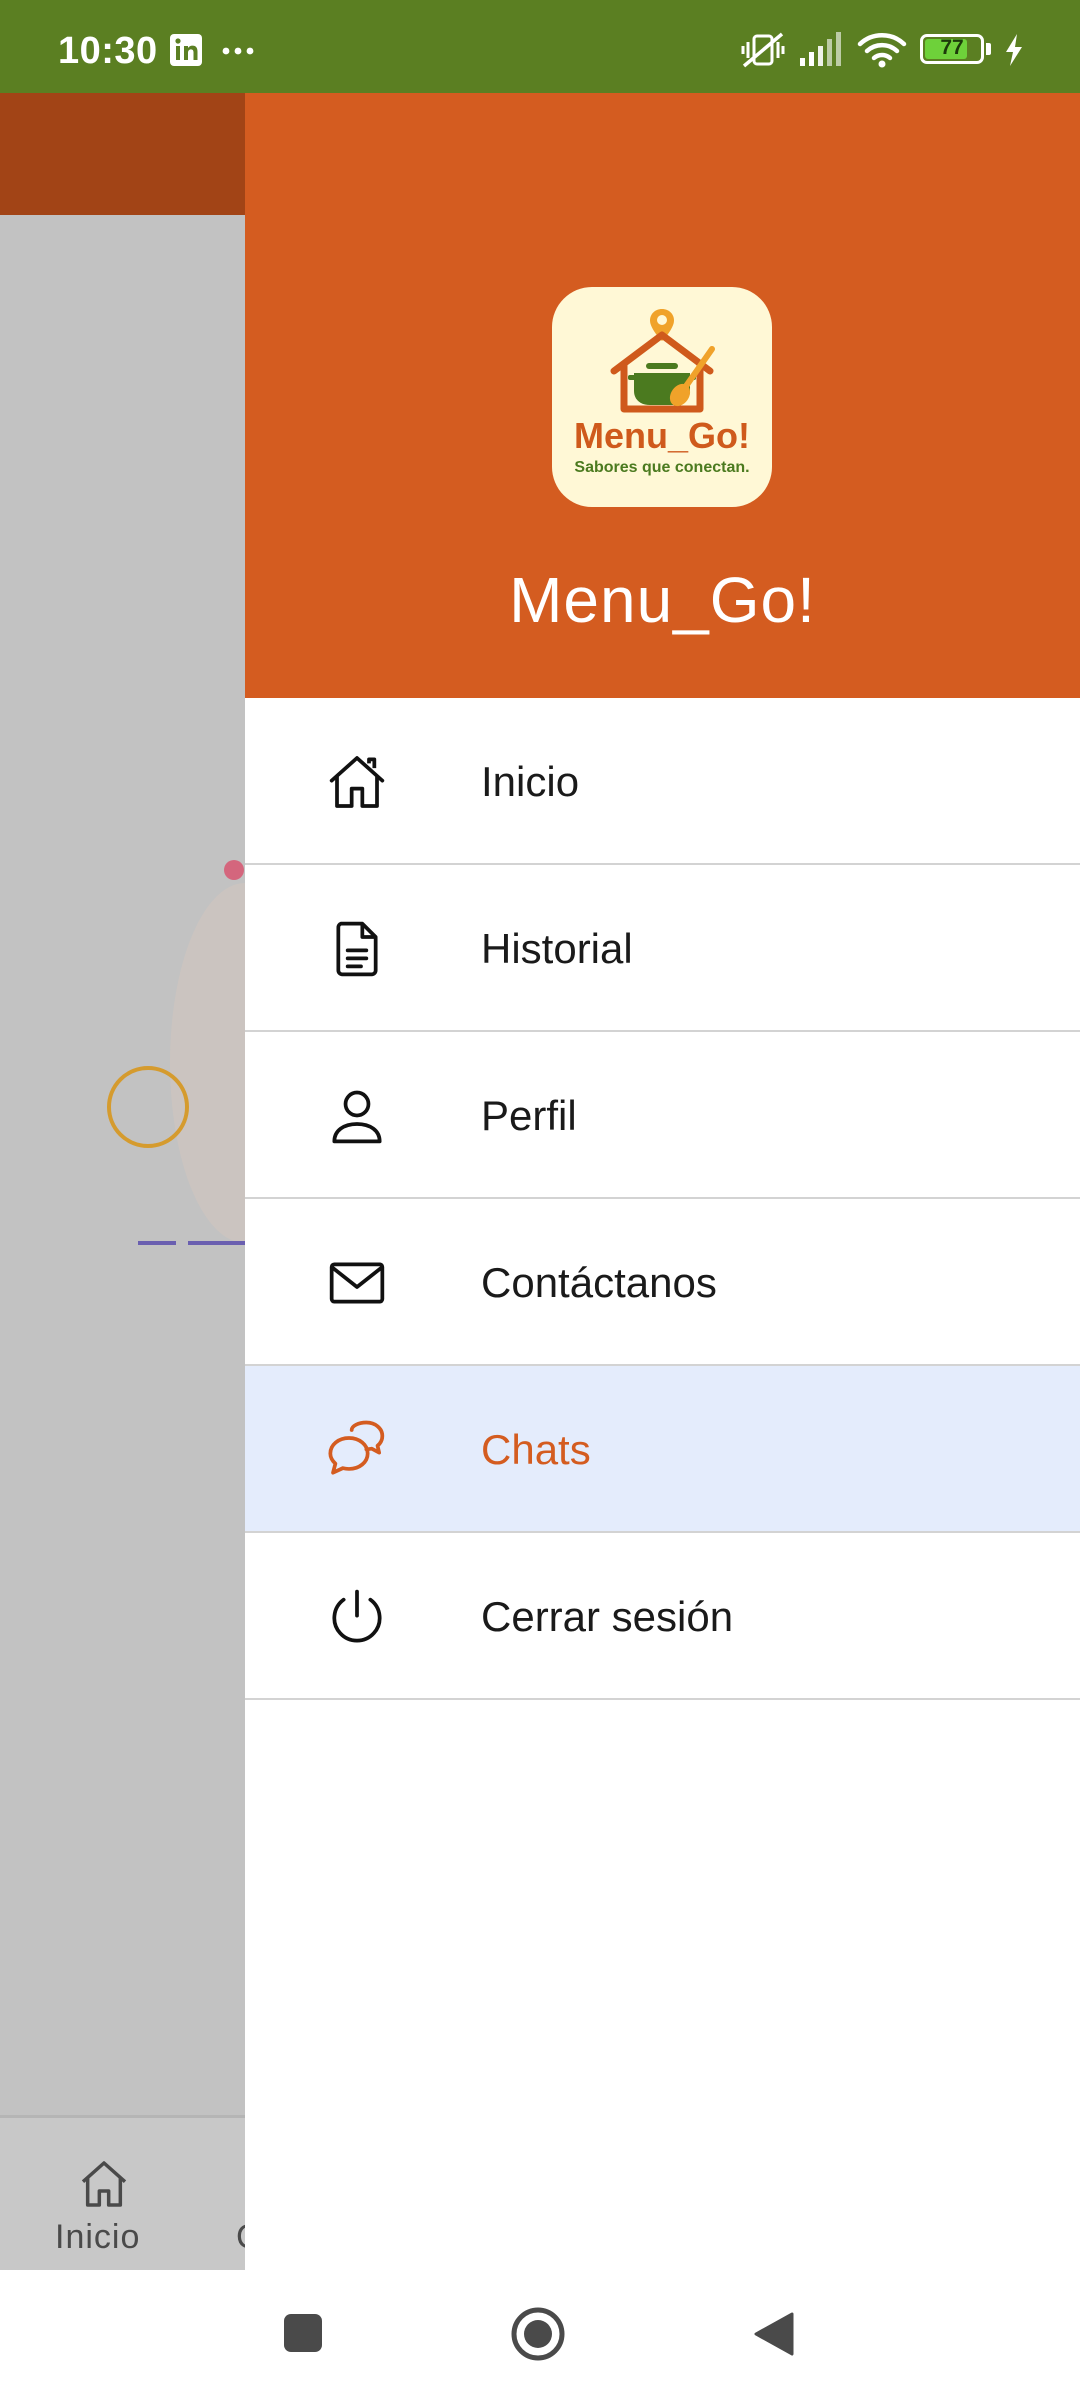 This screenshot has height=2400, width=1080. Describe the element at coordinates (215, 53) in the screenshot. I see `status-left-icons` at that location.